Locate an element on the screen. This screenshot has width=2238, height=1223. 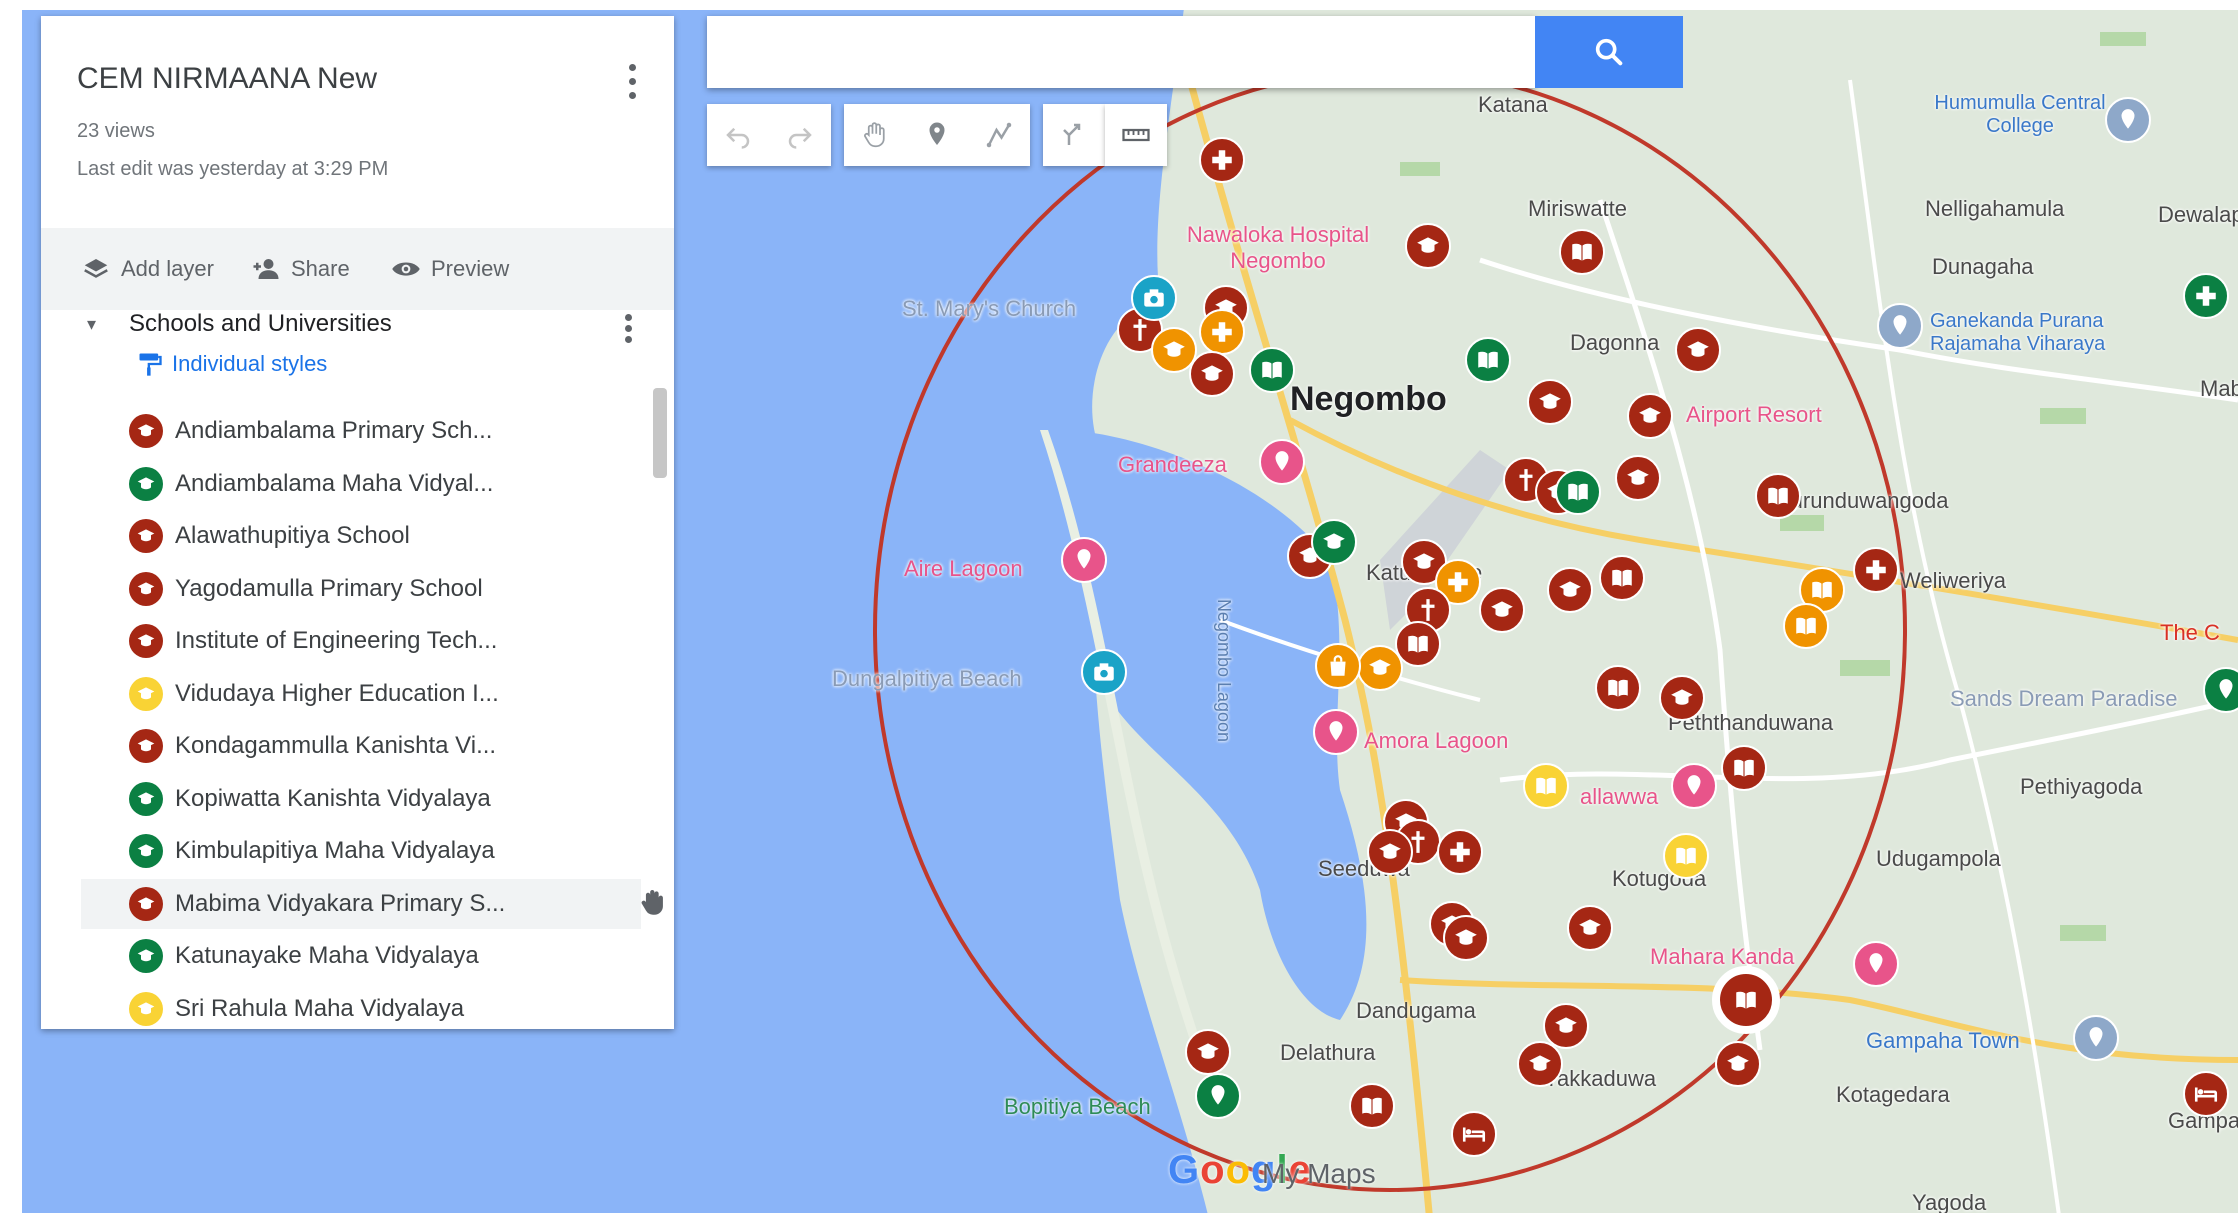
map-label: Ganekanda Purana Rajamaha Viharaya is located at coordinates (2018, 332).